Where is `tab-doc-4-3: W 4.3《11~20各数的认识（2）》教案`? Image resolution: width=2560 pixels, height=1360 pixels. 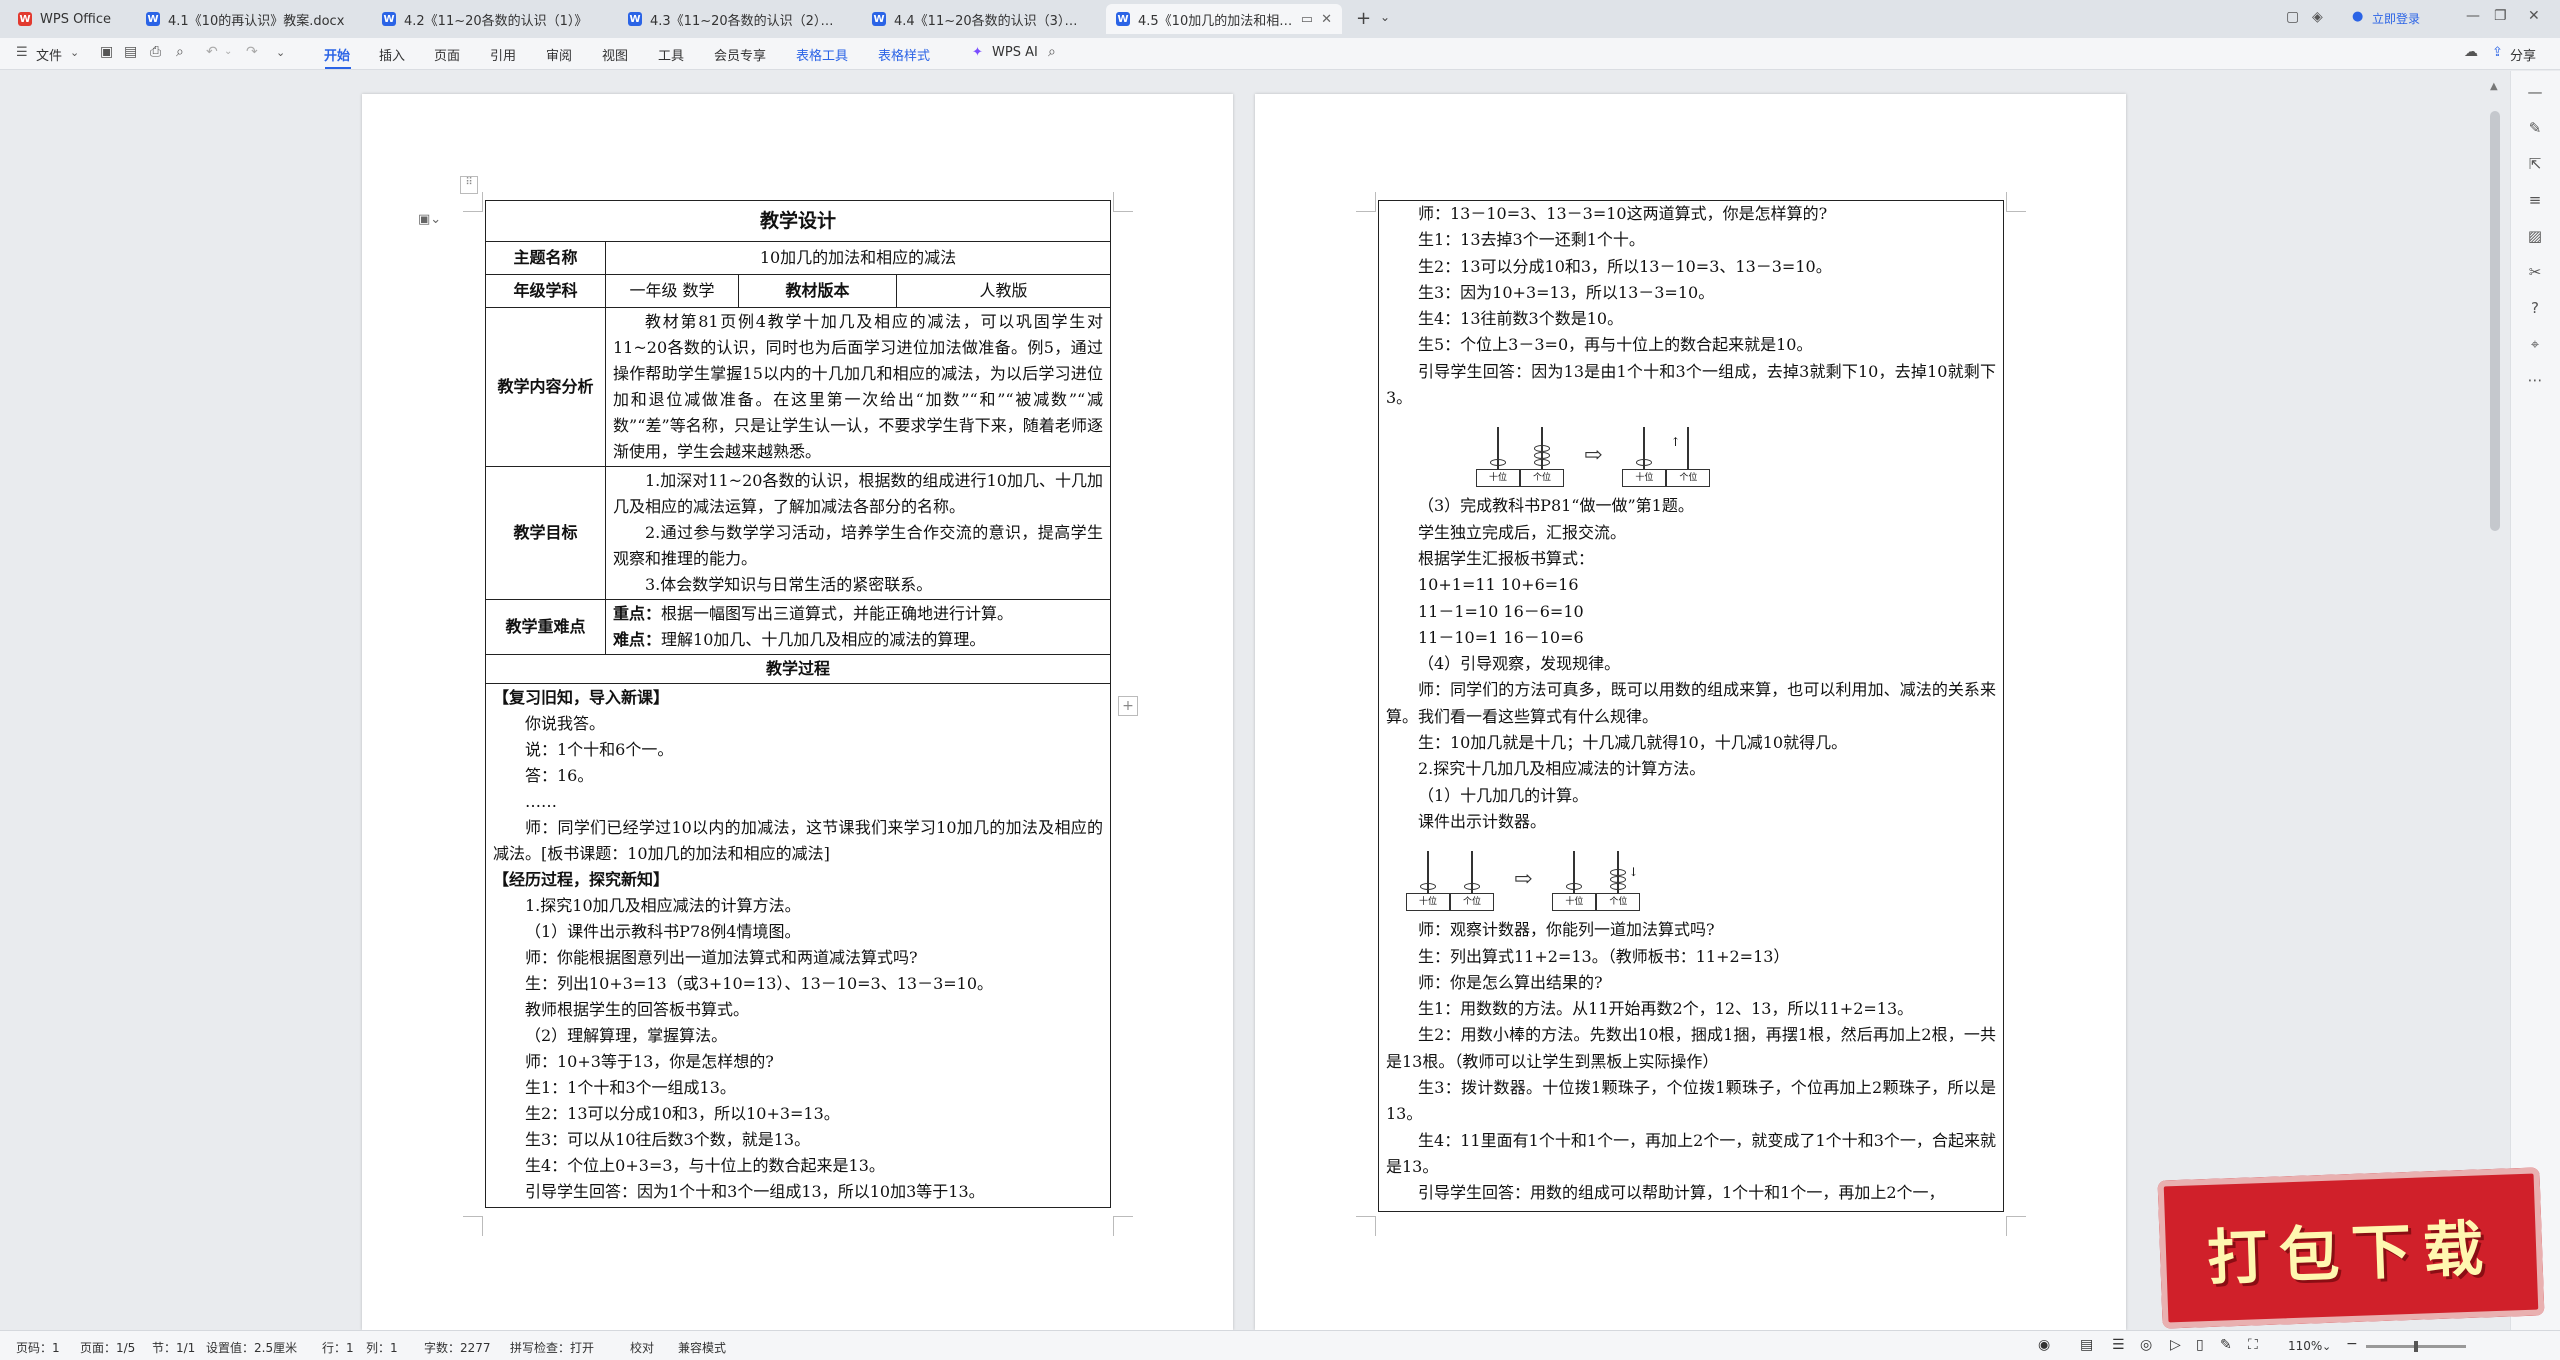 tab-doc-4-3: W 4.3《11~20各数的认识（2）》教案 is located at coordinates (736, 19).